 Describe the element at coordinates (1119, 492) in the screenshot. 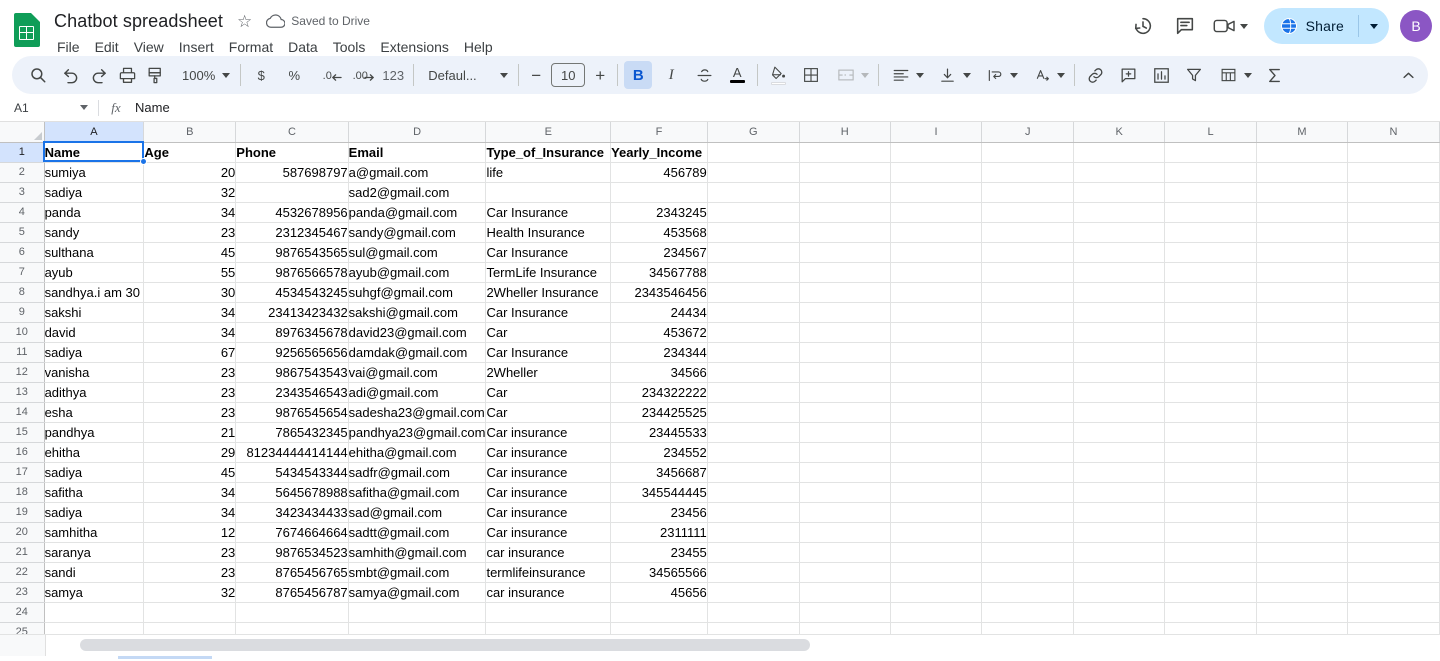

I see `cell-K18` at that location.